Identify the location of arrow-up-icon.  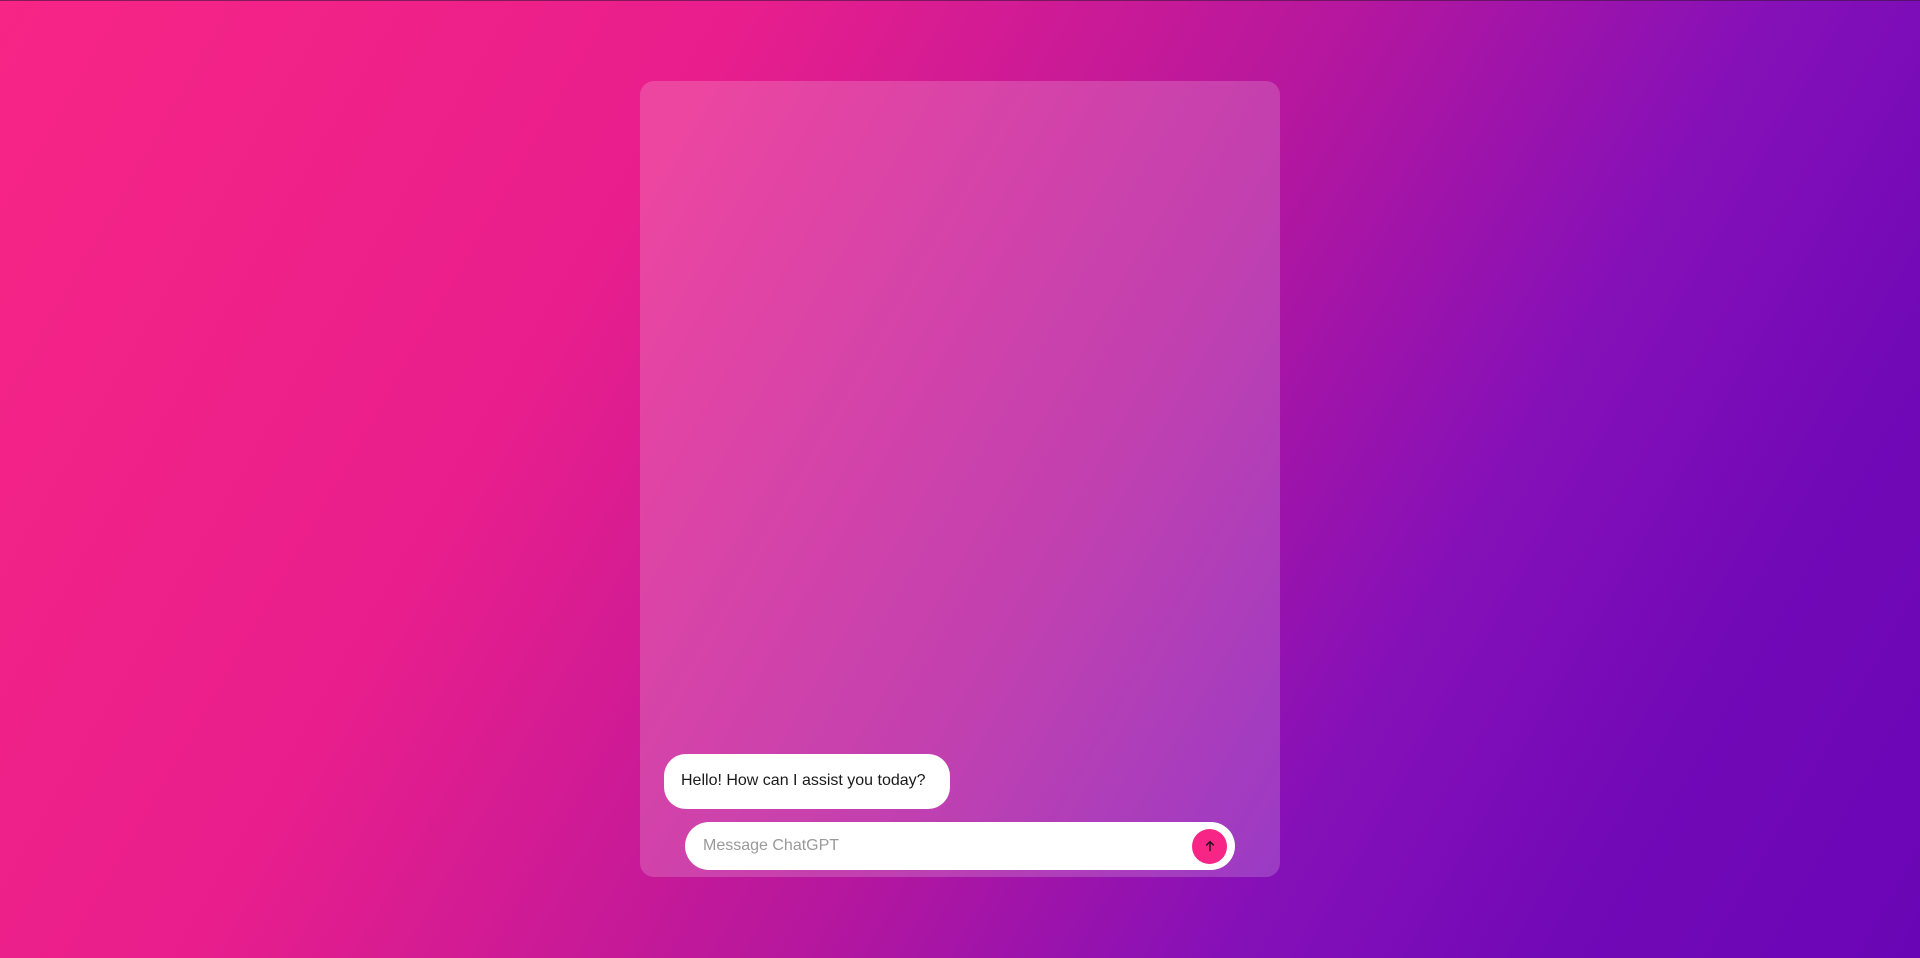
(1210, 846).